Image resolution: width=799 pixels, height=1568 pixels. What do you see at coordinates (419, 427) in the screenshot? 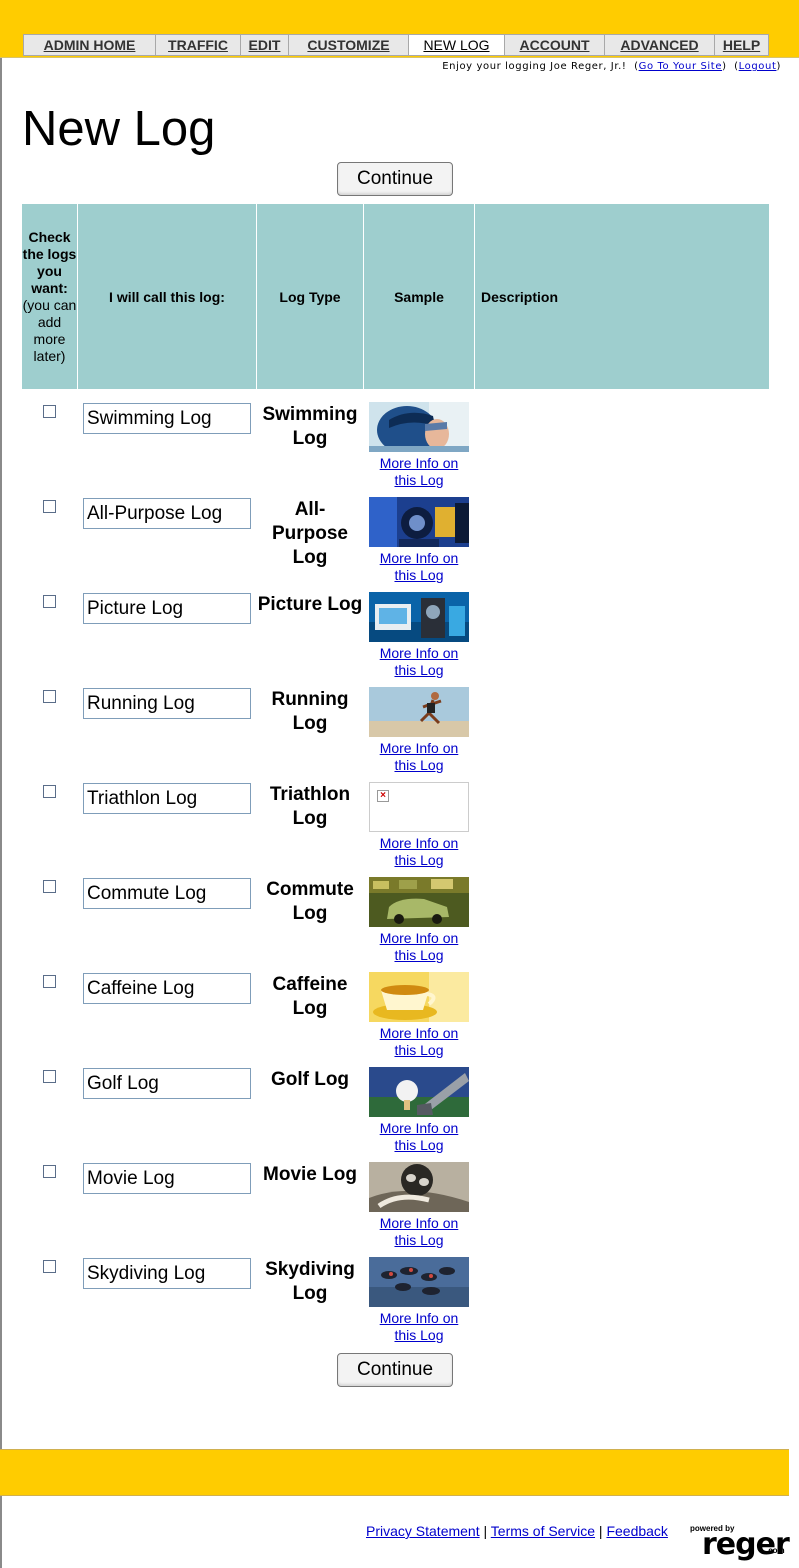
I see `swimmer-photo-icon` at bounding box center [419, 427].